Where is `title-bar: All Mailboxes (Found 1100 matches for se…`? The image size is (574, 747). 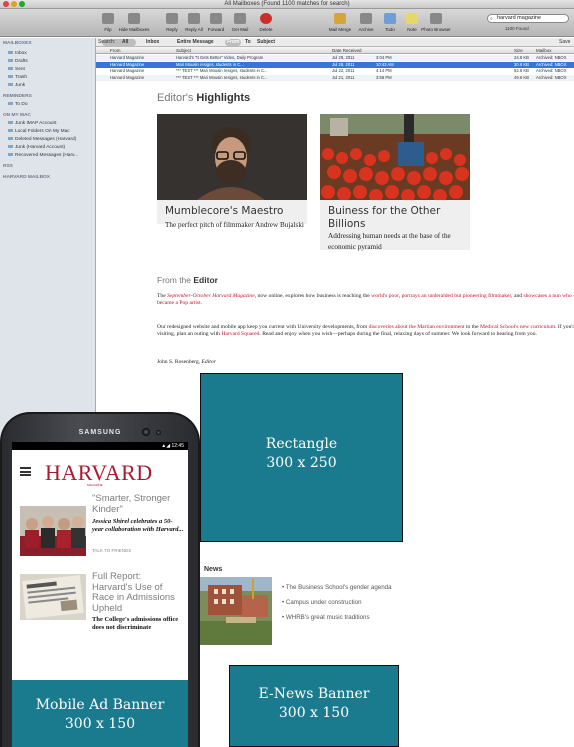 title-bar: All Mailboxes (Found 1100 matches for se… is located at coordinates (287, 4).